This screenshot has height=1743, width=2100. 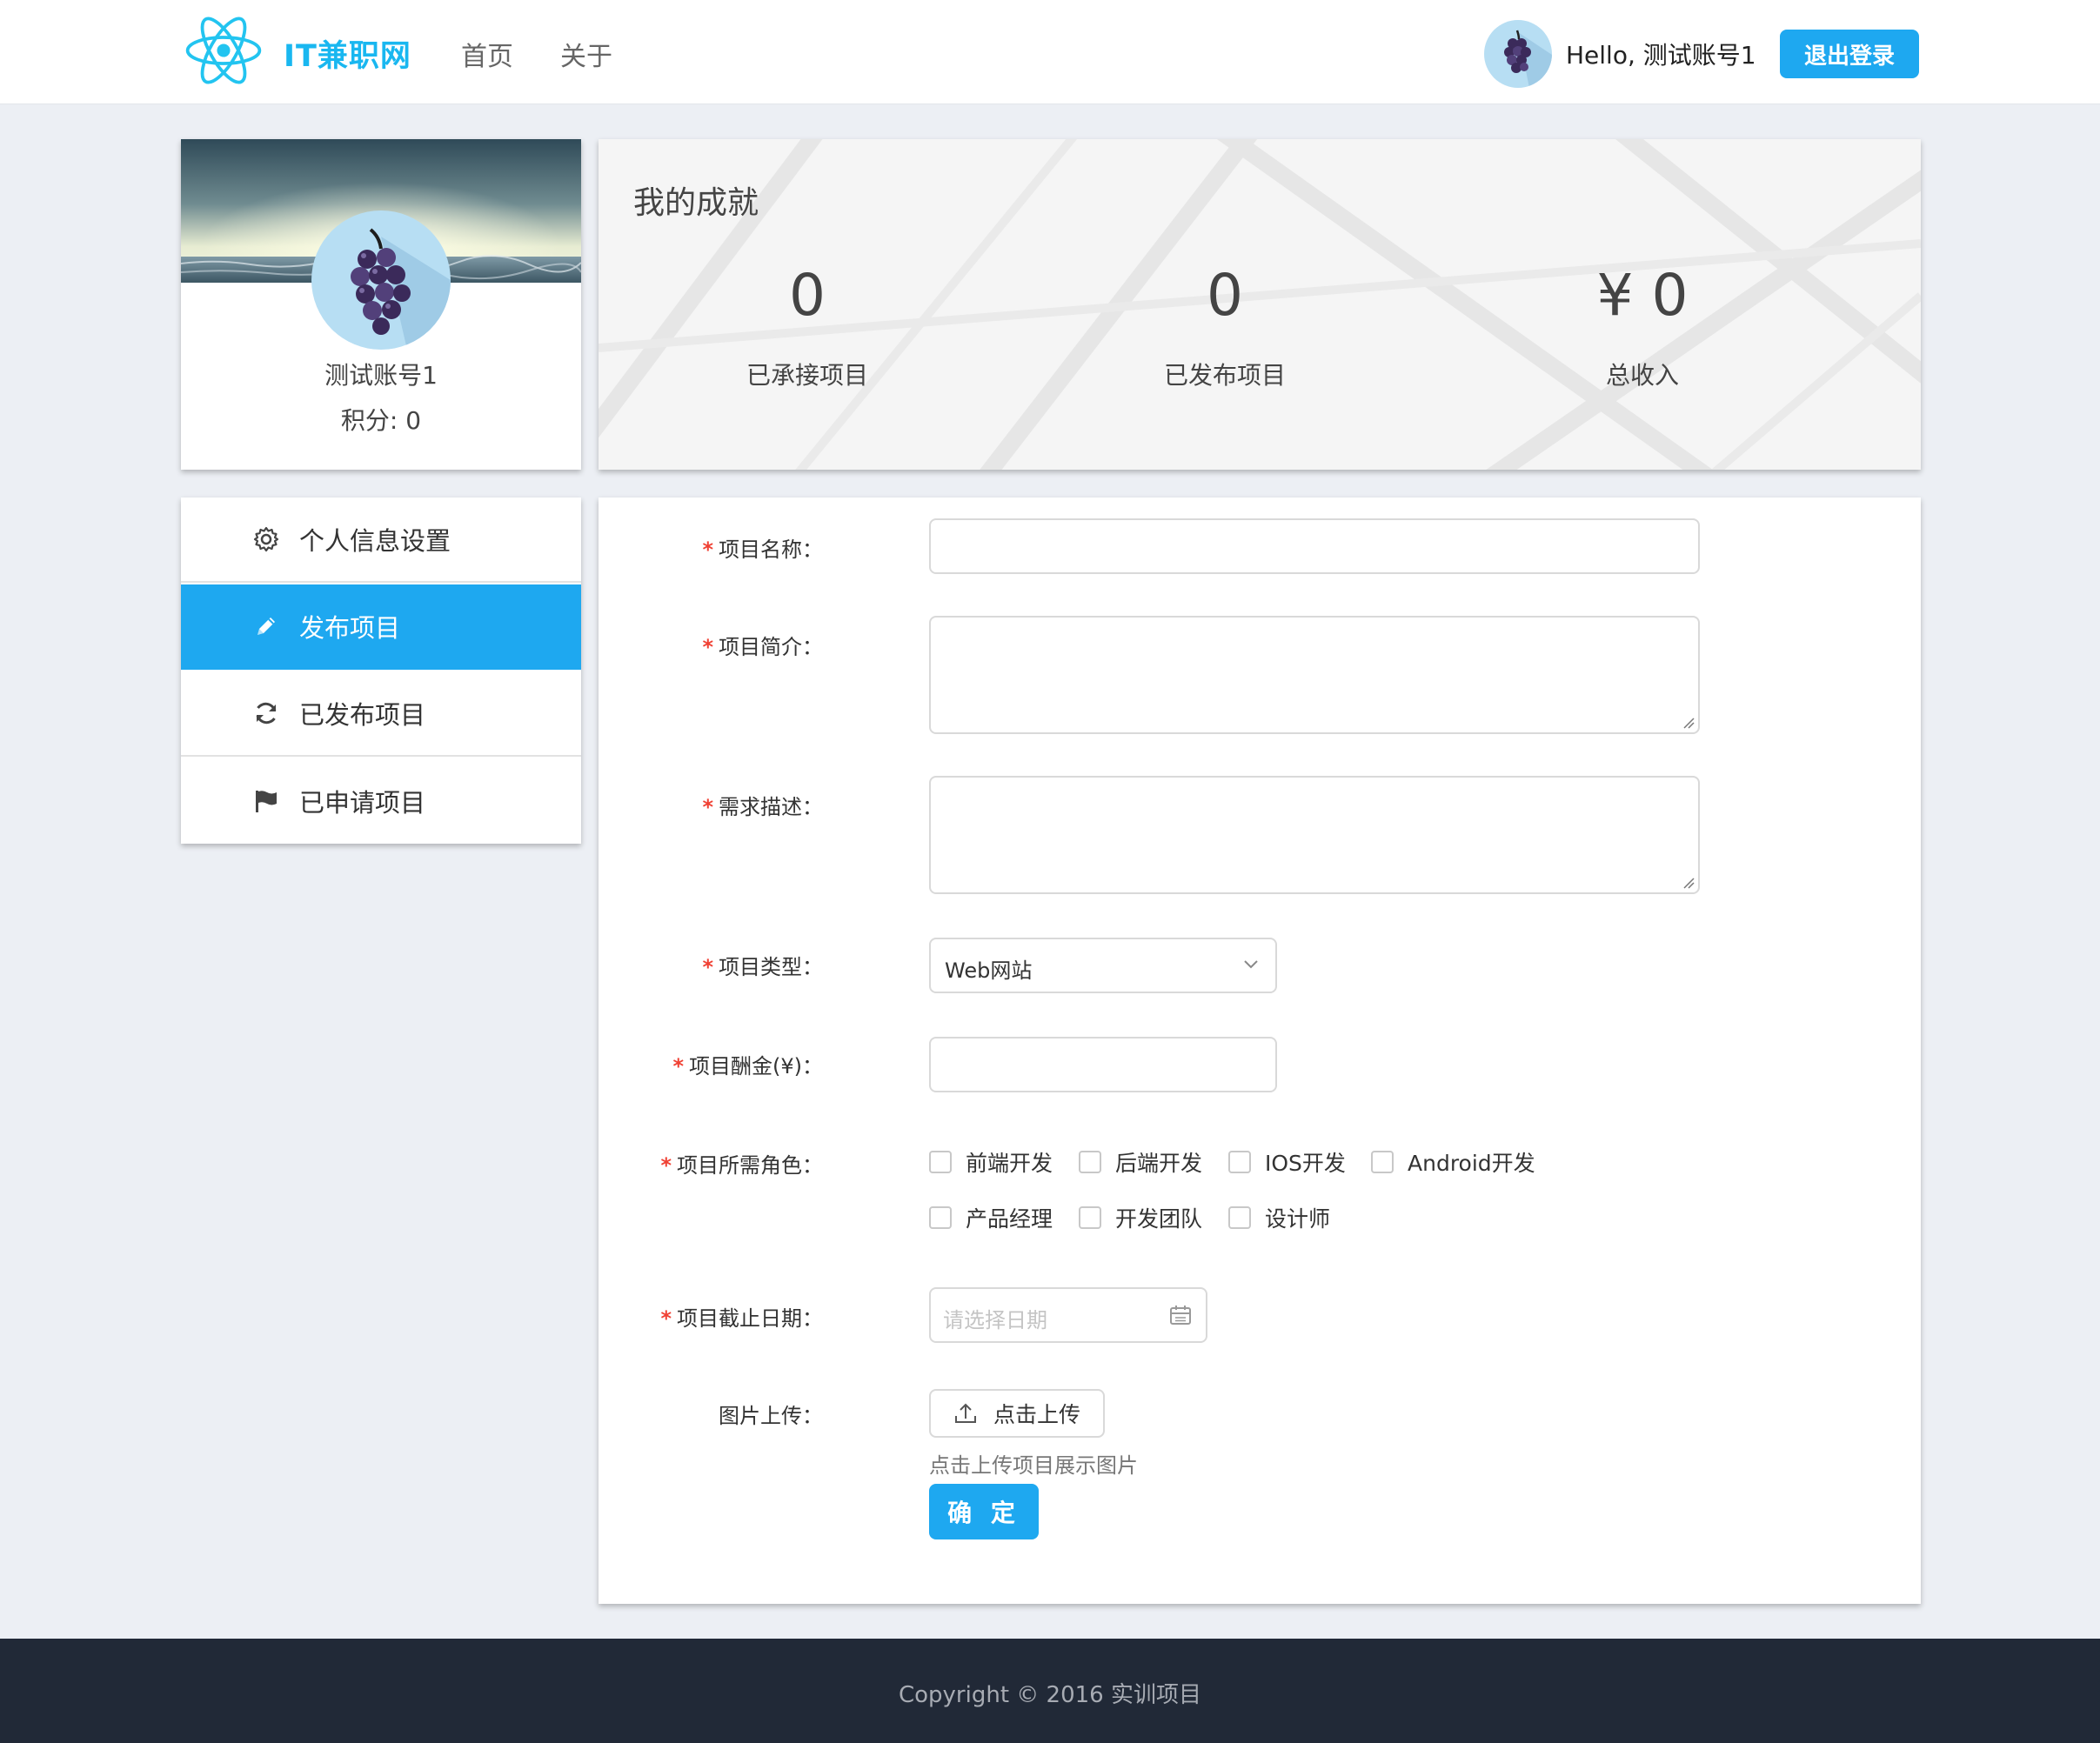 What do you see at coordinates (487, 54) in the screenshot?
I see `nav-home-link: 首页` at bounding box center [487, 54].